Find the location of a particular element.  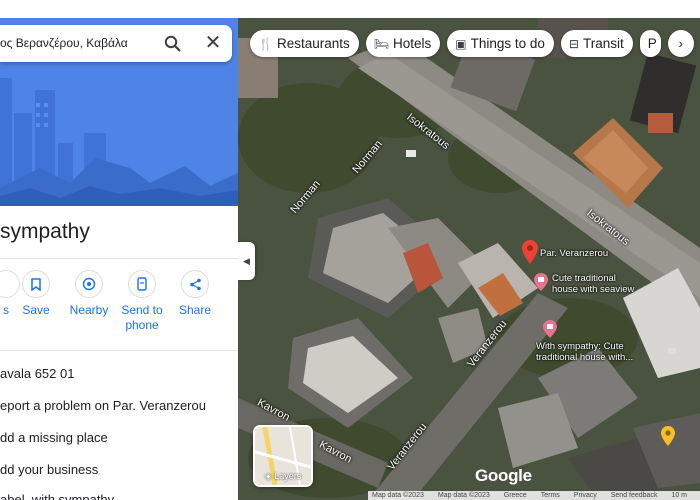

share-button: Share is located at coordinates (195, 294).